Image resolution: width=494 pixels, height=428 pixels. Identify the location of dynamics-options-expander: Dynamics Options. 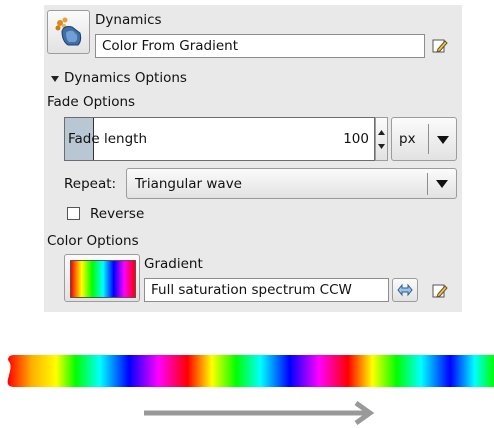
(125, 78).